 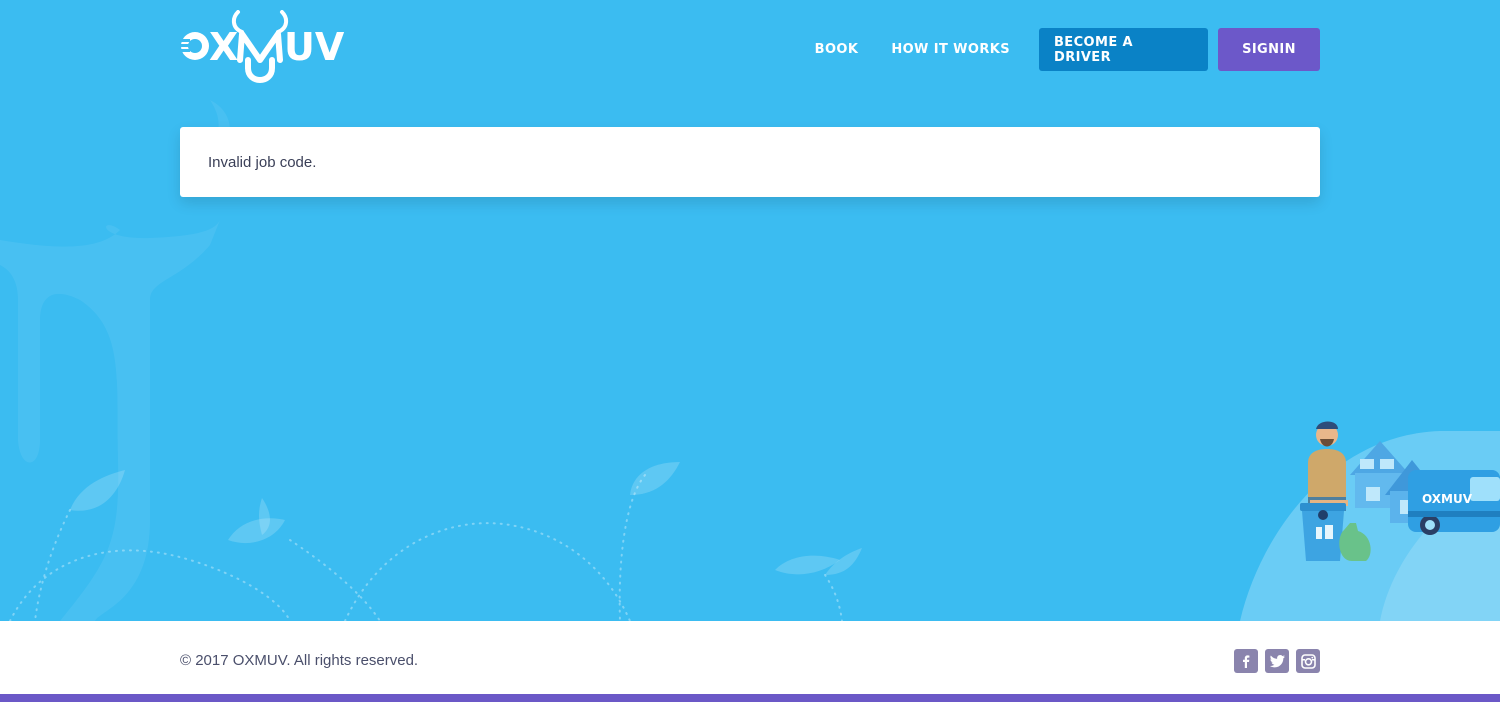 I want to click on footer-accent-bar, so click(x=750, y=698).